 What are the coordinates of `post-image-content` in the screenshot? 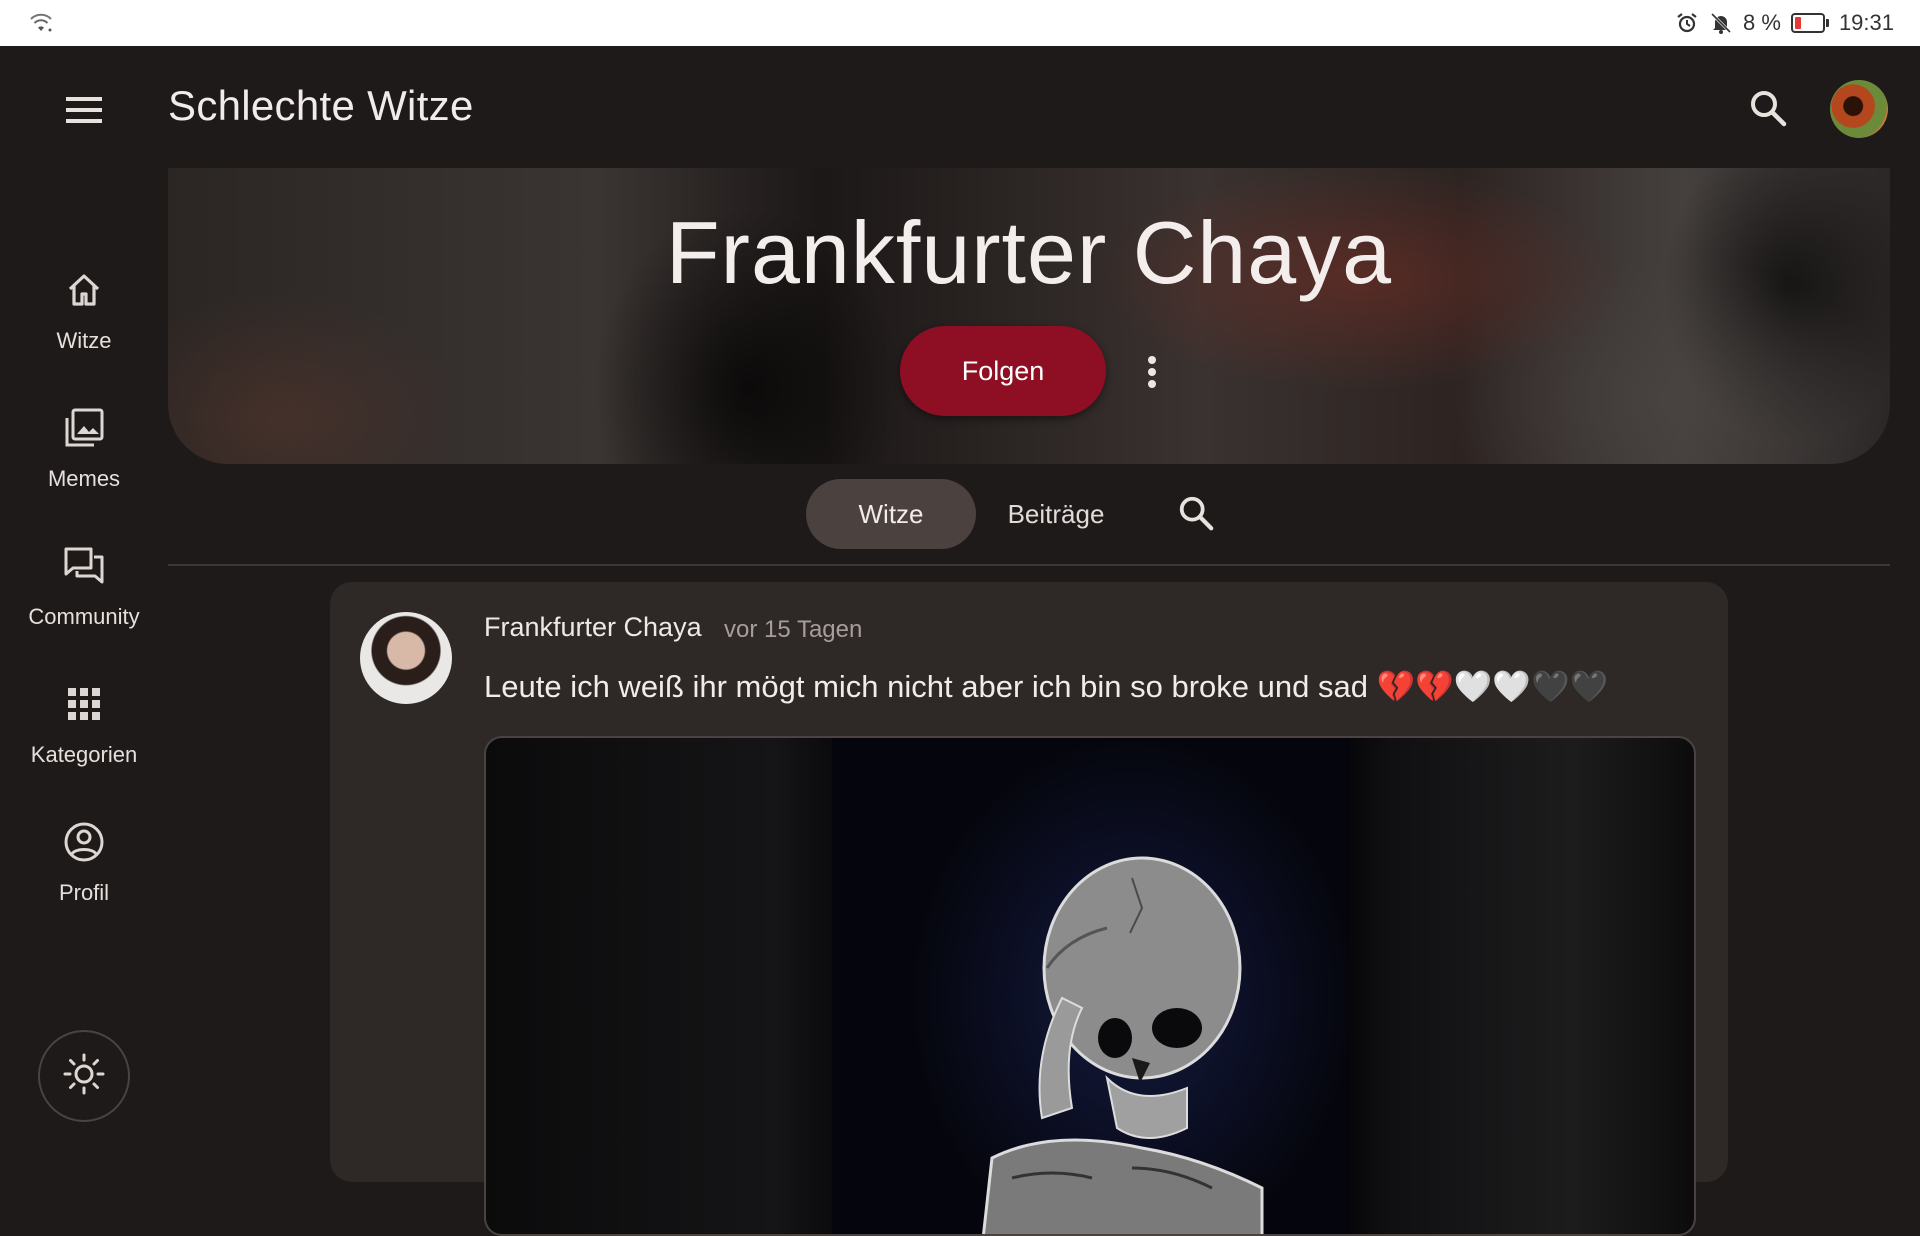 It's located at (1091, 986).